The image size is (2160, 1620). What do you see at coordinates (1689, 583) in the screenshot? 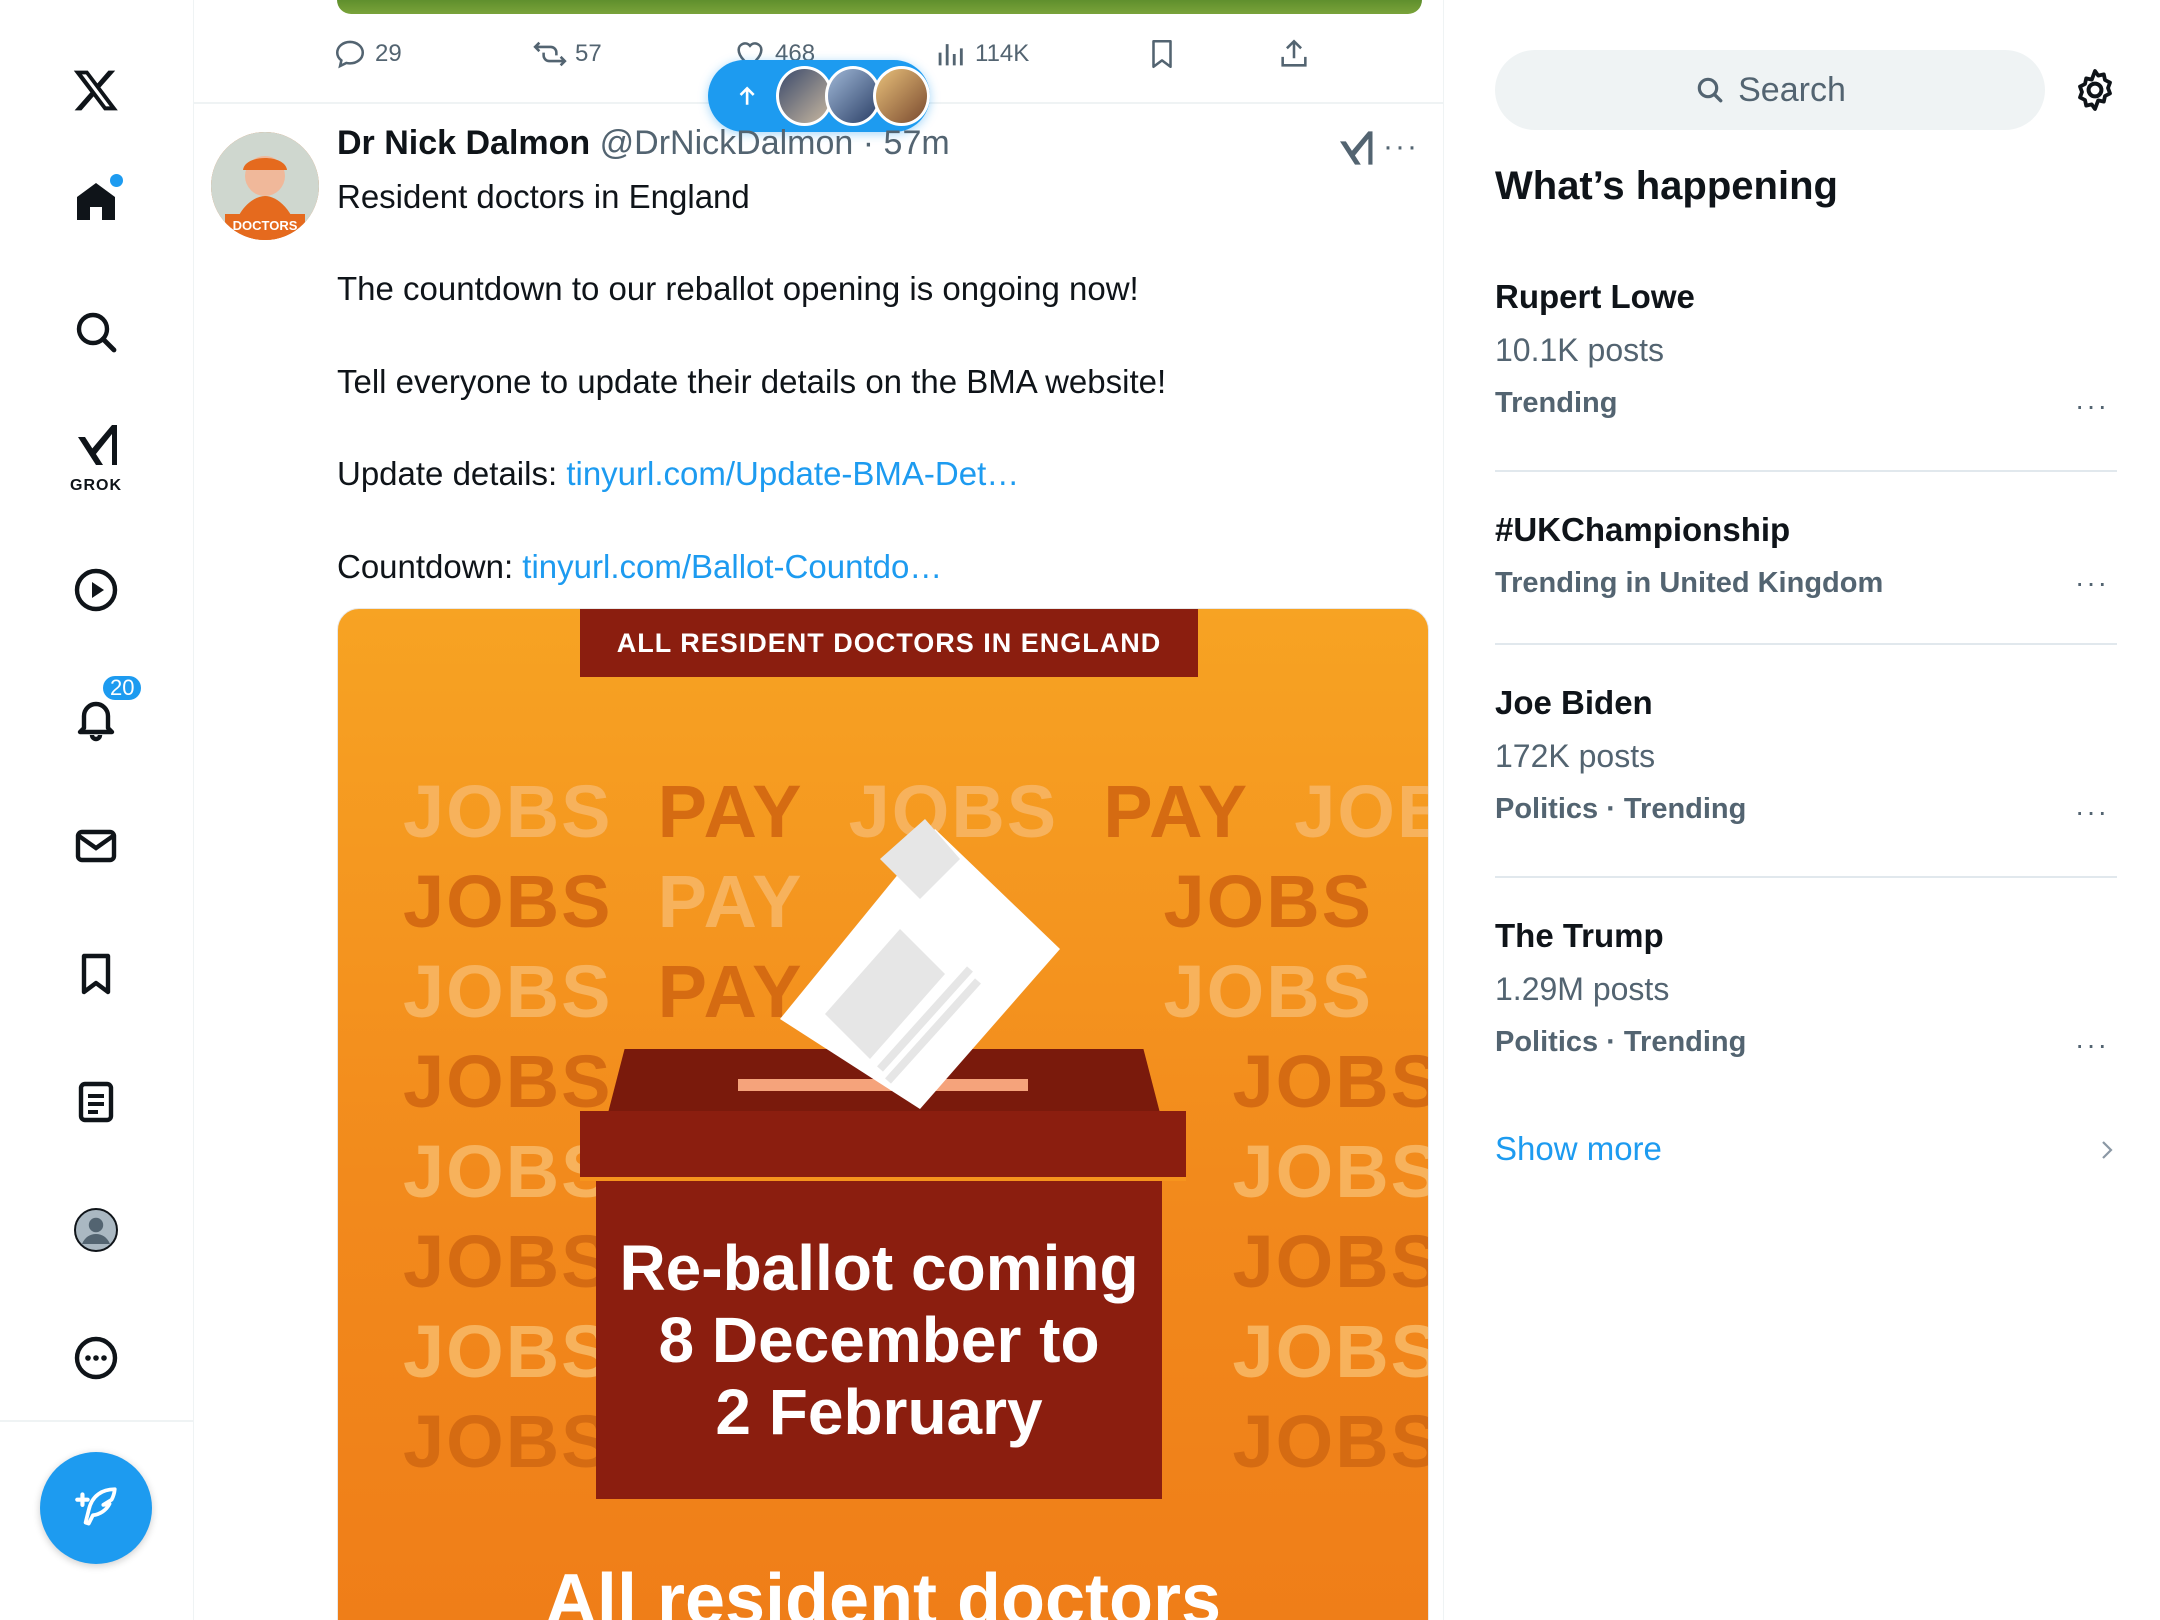
I see `trend-meta: Trending in United Kingdom` at bounding box center [1689, 583].